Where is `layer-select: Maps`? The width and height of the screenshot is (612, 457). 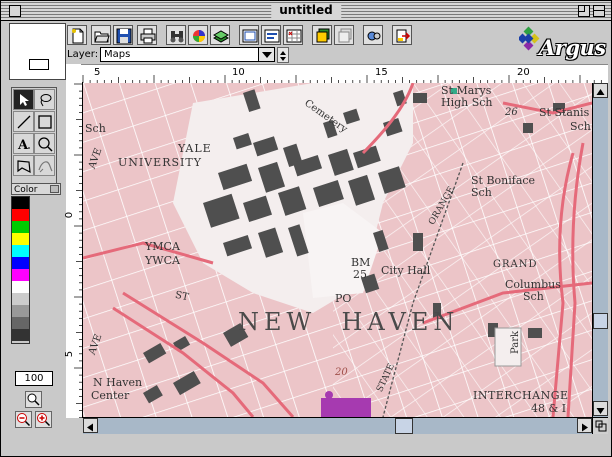
layer-select: Maps is located at coordinates (187, 54).